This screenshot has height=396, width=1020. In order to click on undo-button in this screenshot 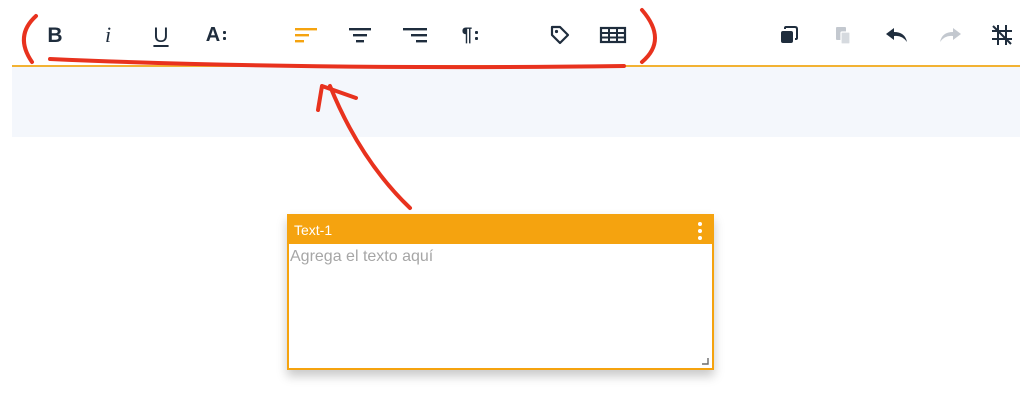, I will do `click(897, 35)`.